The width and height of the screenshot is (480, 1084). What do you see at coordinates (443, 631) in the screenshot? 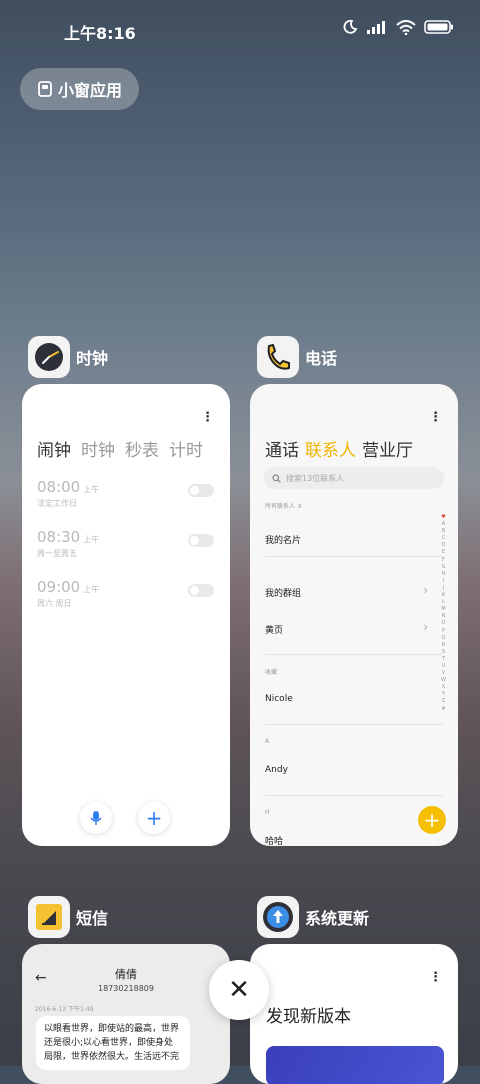
I see `alphabet-index-letter: P` at bounding box center [443, 631].